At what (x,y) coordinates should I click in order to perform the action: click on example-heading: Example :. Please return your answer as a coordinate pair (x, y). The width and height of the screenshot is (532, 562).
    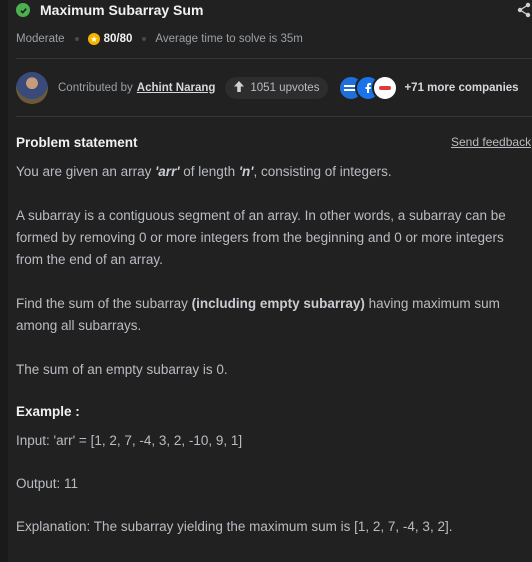
    Looking at the image, I should click on (48, 411).